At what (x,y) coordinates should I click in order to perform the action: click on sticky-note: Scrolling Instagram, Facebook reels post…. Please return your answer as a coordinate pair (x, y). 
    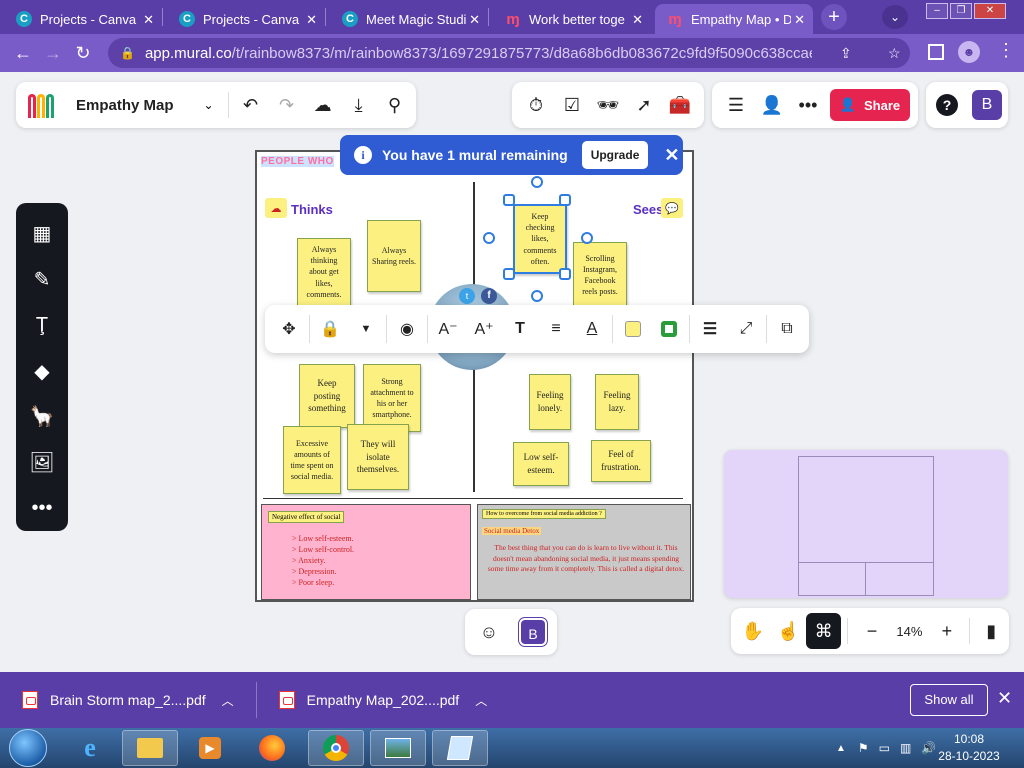
    Looking at the image, I should click on (600, 275).